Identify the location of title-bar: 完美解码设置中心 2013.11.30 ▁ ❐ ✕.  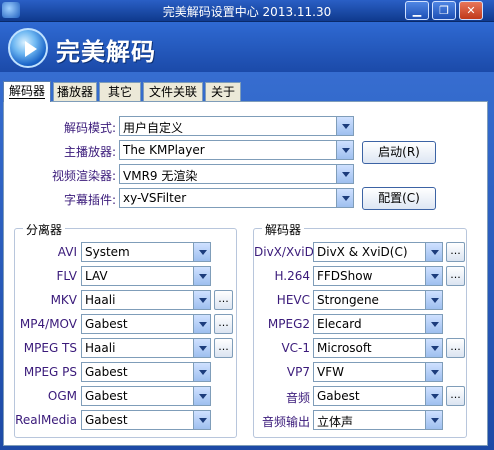
(247, 11).